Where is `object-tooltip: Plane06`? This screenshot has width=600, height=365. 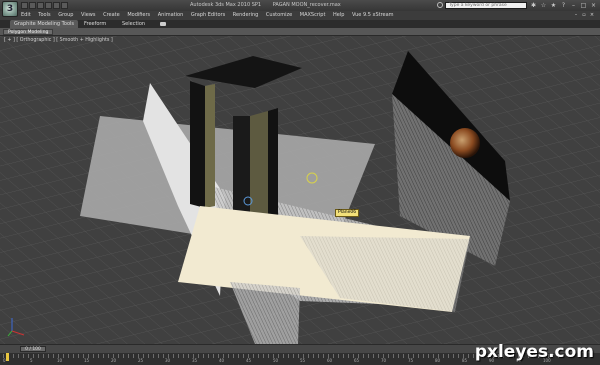
object-tooltip: Plane06 is located at coordinates (347, 213).